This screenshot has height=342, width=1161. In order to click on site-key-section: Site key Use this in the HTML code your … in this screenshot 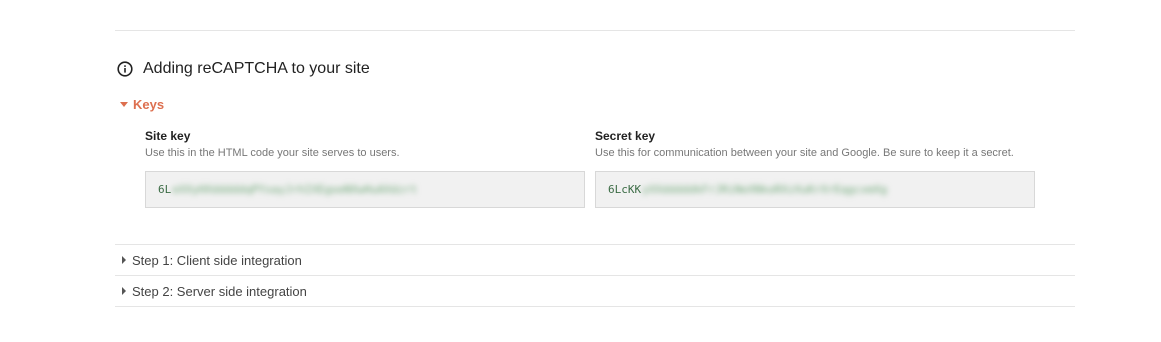, I will do `click(365, 168)`.